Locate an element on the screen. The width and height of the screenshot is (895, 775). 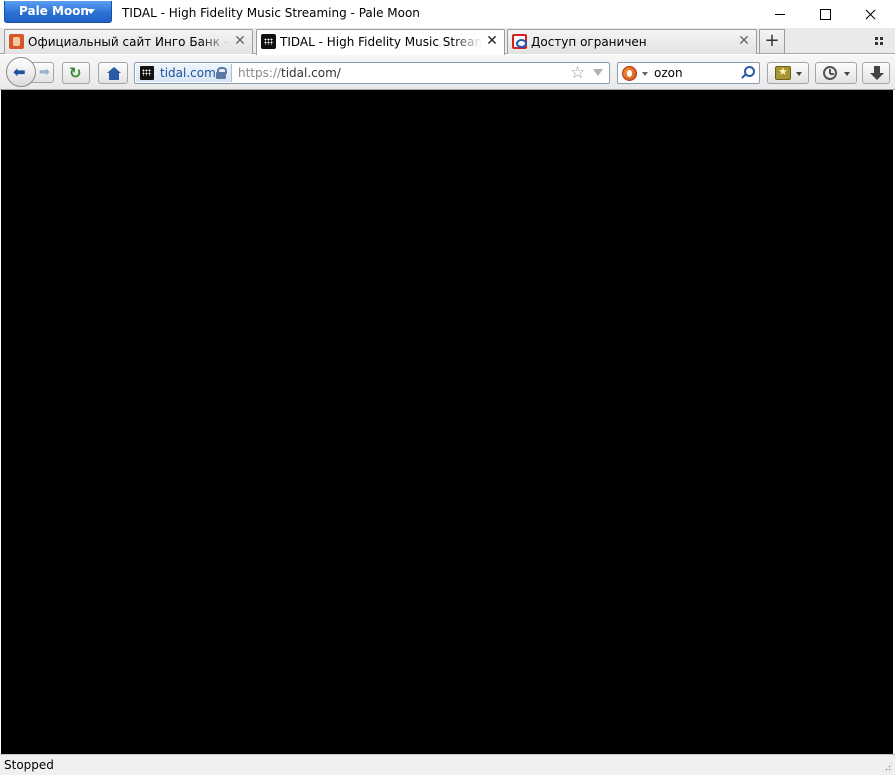
lock-icon is located at coordinates (221, 73).